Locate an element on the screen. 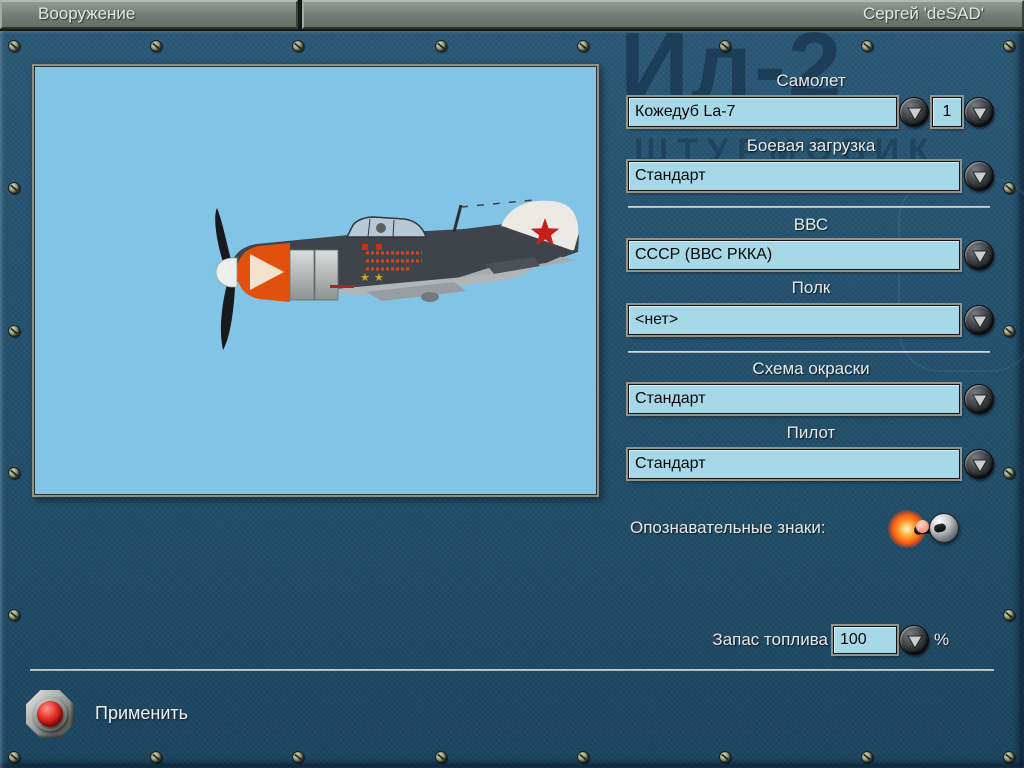 This screenshot has height=768, width=1024. top-bar: Вооружение Сергей 'deSAD' is located at coordinates (512, 15).